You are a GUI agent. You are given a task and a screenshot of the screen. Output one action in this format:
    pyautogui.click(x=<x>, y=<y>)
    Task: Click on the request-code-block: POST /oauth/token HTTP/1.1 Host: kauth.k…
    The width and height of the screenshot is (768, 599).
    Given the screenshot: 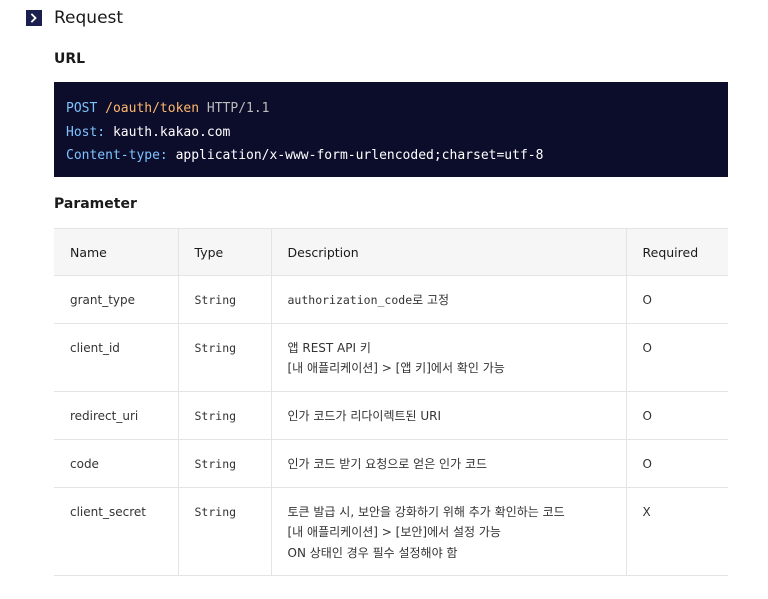 What is the action you would take?
    pyautogui.click(x=391, y=129)
    